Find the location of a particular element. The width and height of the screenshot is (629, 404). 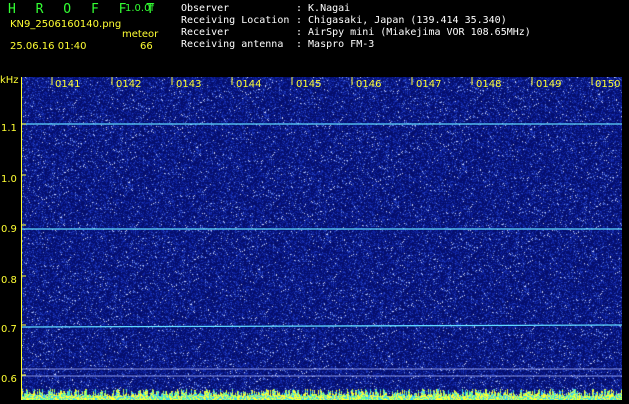

antenna-label: Receiving antenna is located at coordinates (232, 44).